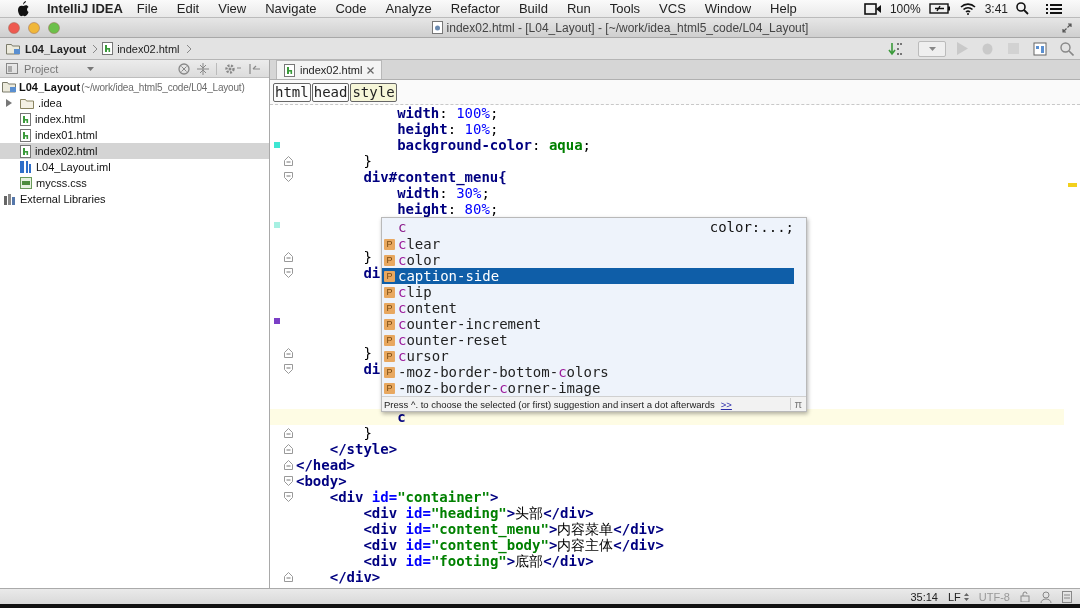 The image size is (1080, 608). I want to click on tree-row: mycss.css, so click(134, 183).